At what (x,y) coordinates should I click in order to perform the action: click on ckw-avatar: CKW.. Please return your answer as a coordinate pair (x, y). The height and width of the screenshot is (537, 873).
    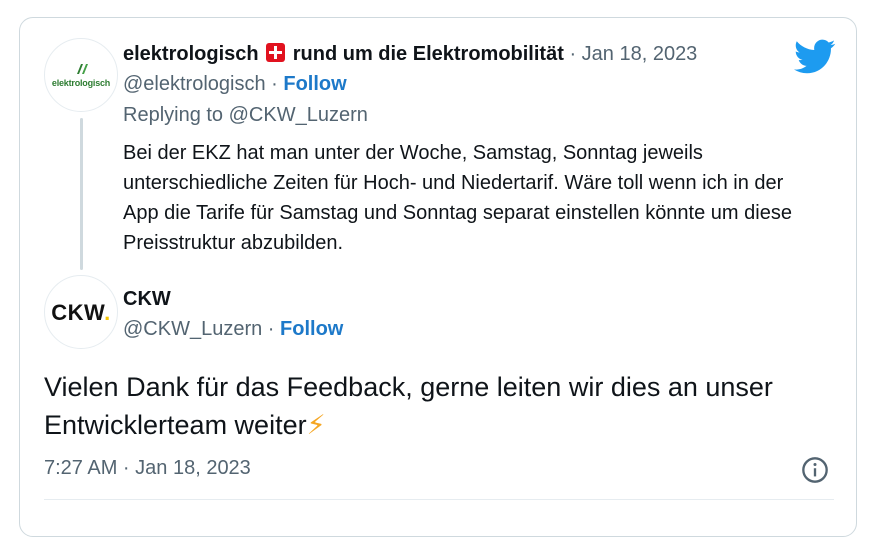
    Looking at the image, I should click on (81, 312).